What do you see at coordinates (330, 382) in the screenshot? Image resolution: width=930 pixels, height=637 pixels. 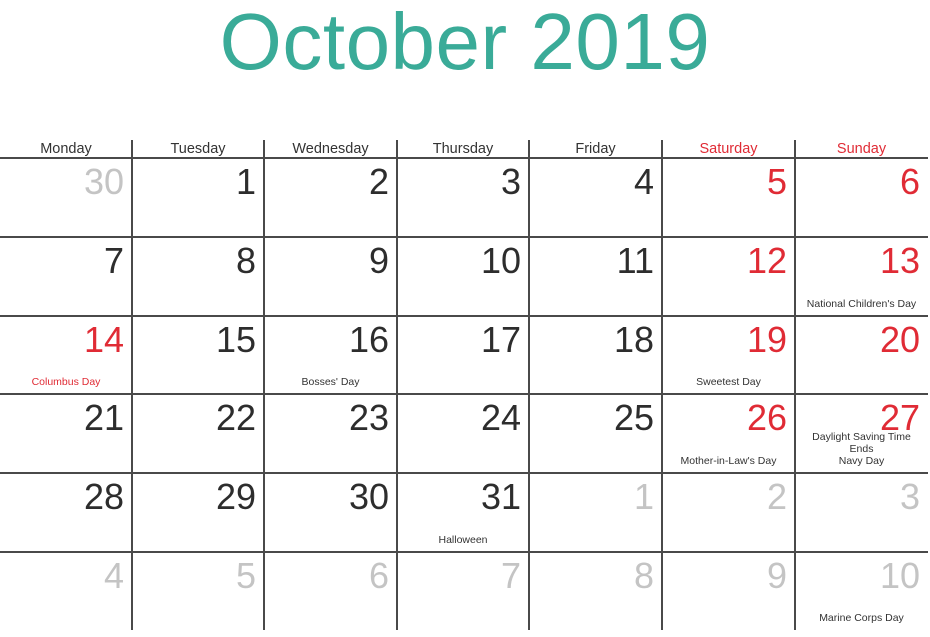 I see `event-label: Bosses' Day` at bounding box center [330, 382].